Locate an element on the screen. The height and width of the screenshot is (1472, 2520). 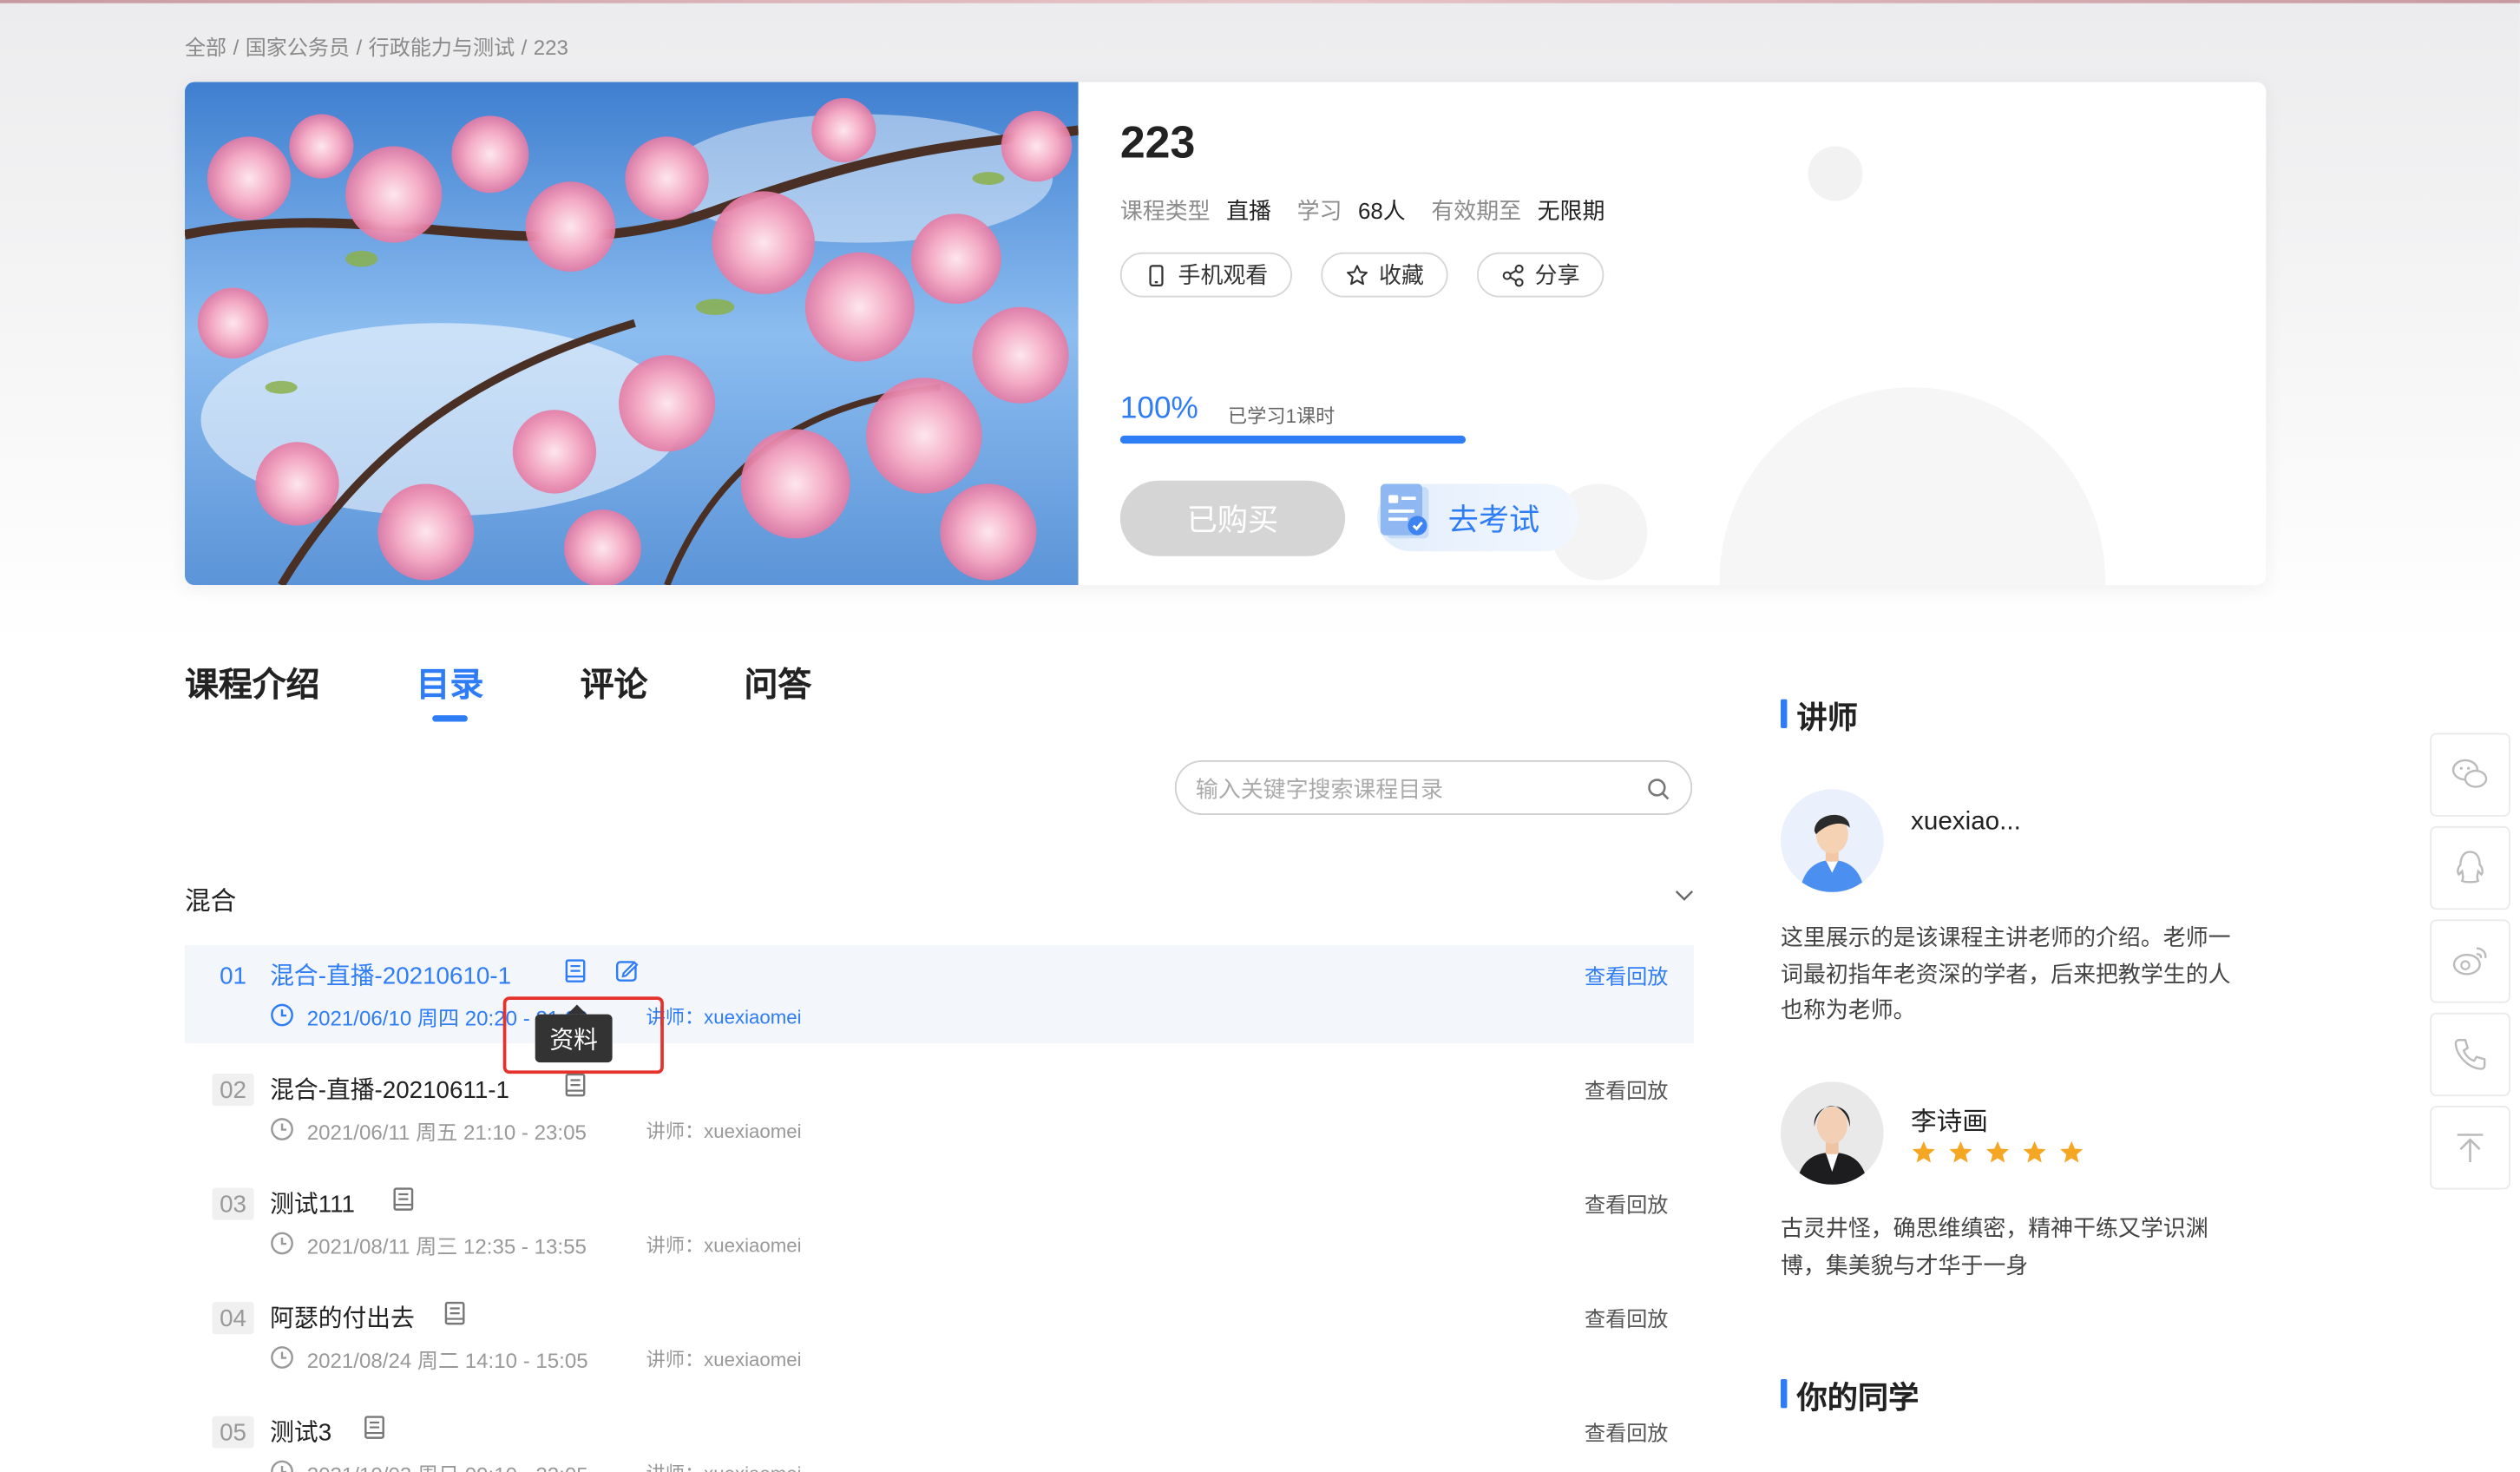
catalog-search is located at coordinates (1433, 787).